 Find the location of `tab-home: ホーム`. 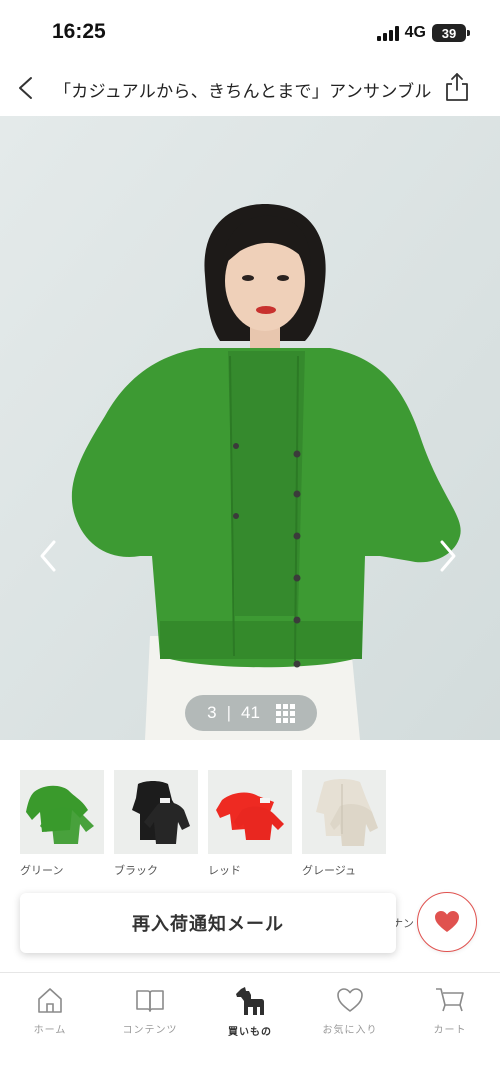

tab-home: ホーム is located at coordinates (50, 1015).